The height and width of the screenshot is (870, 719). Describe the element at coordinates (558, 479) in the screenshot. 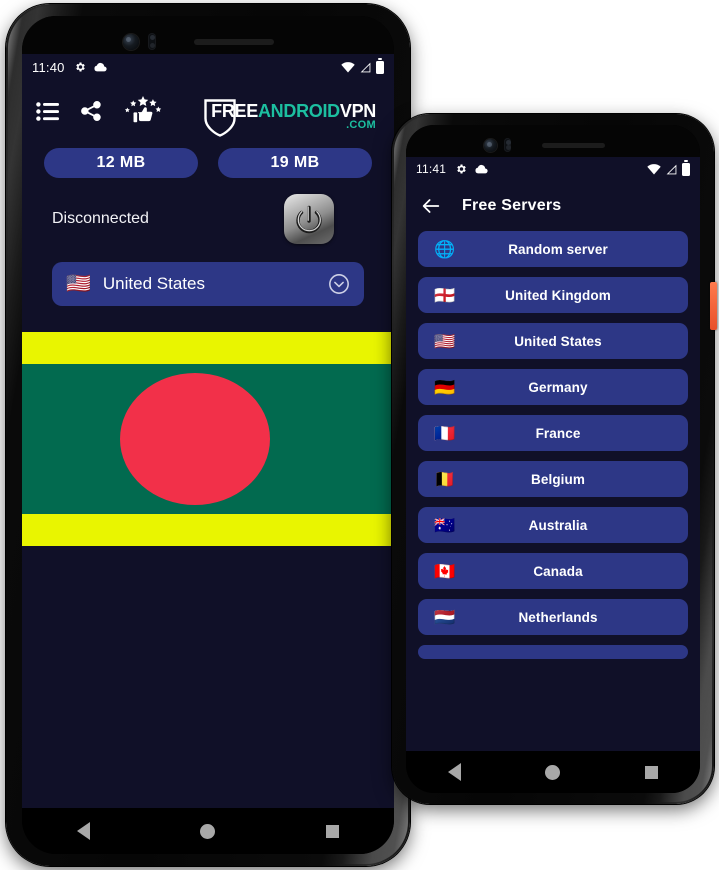

I see `server-name: Belgium` at that location.